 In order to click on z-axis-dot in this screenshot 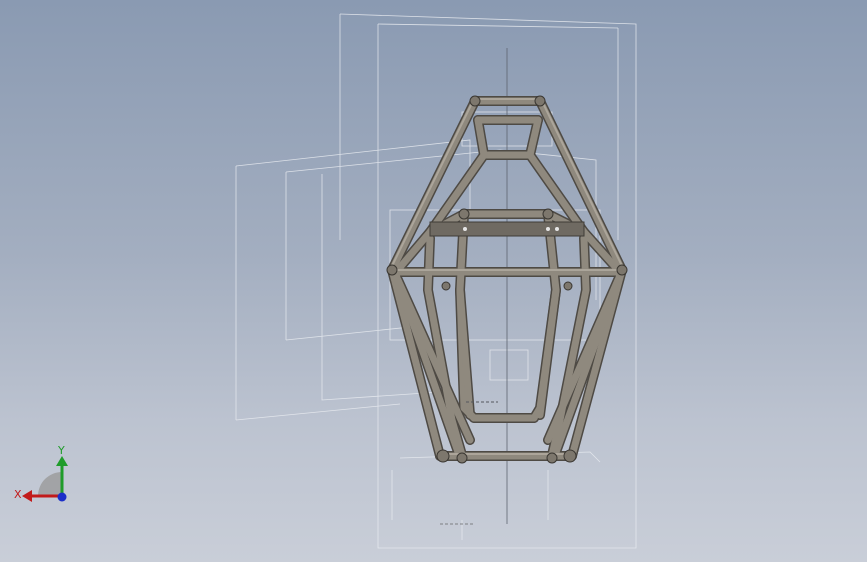, I will do `click(62, 497)`.